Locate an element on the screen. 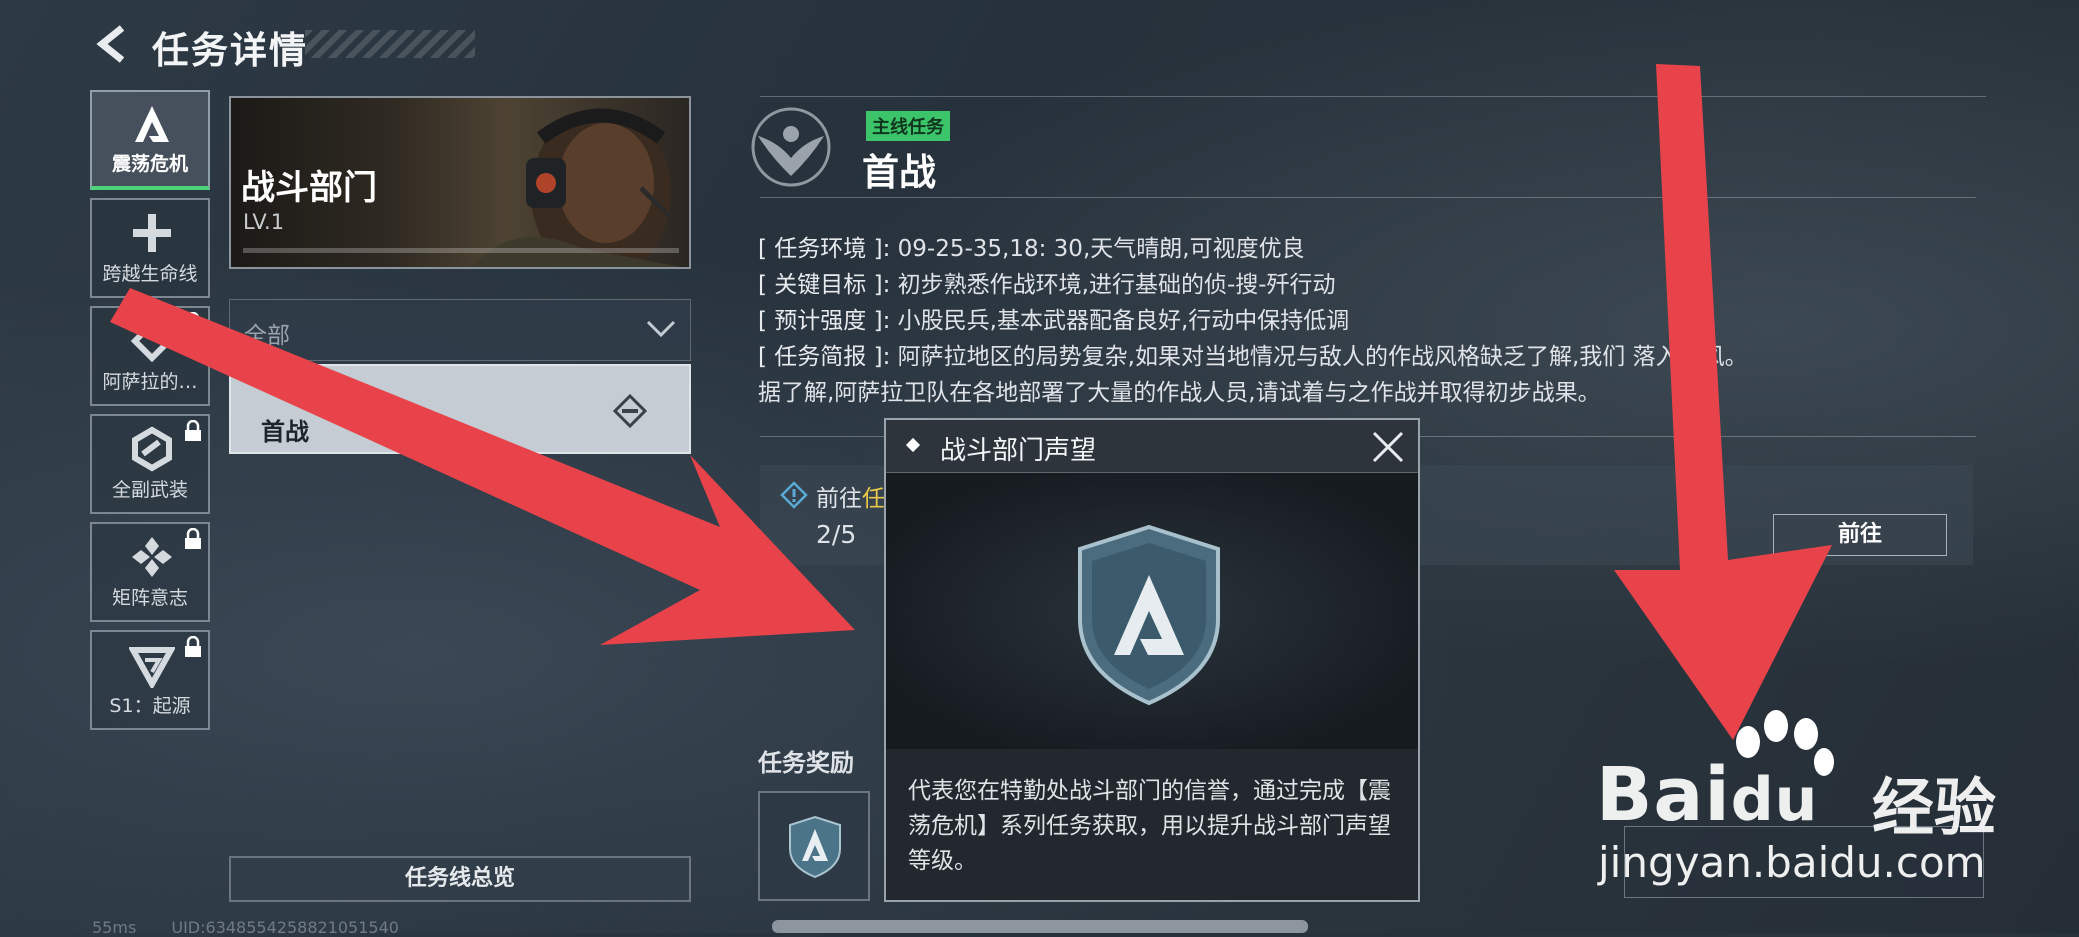  detail-key: [ 任务环境 ]: is located at coordinates (824, 249).